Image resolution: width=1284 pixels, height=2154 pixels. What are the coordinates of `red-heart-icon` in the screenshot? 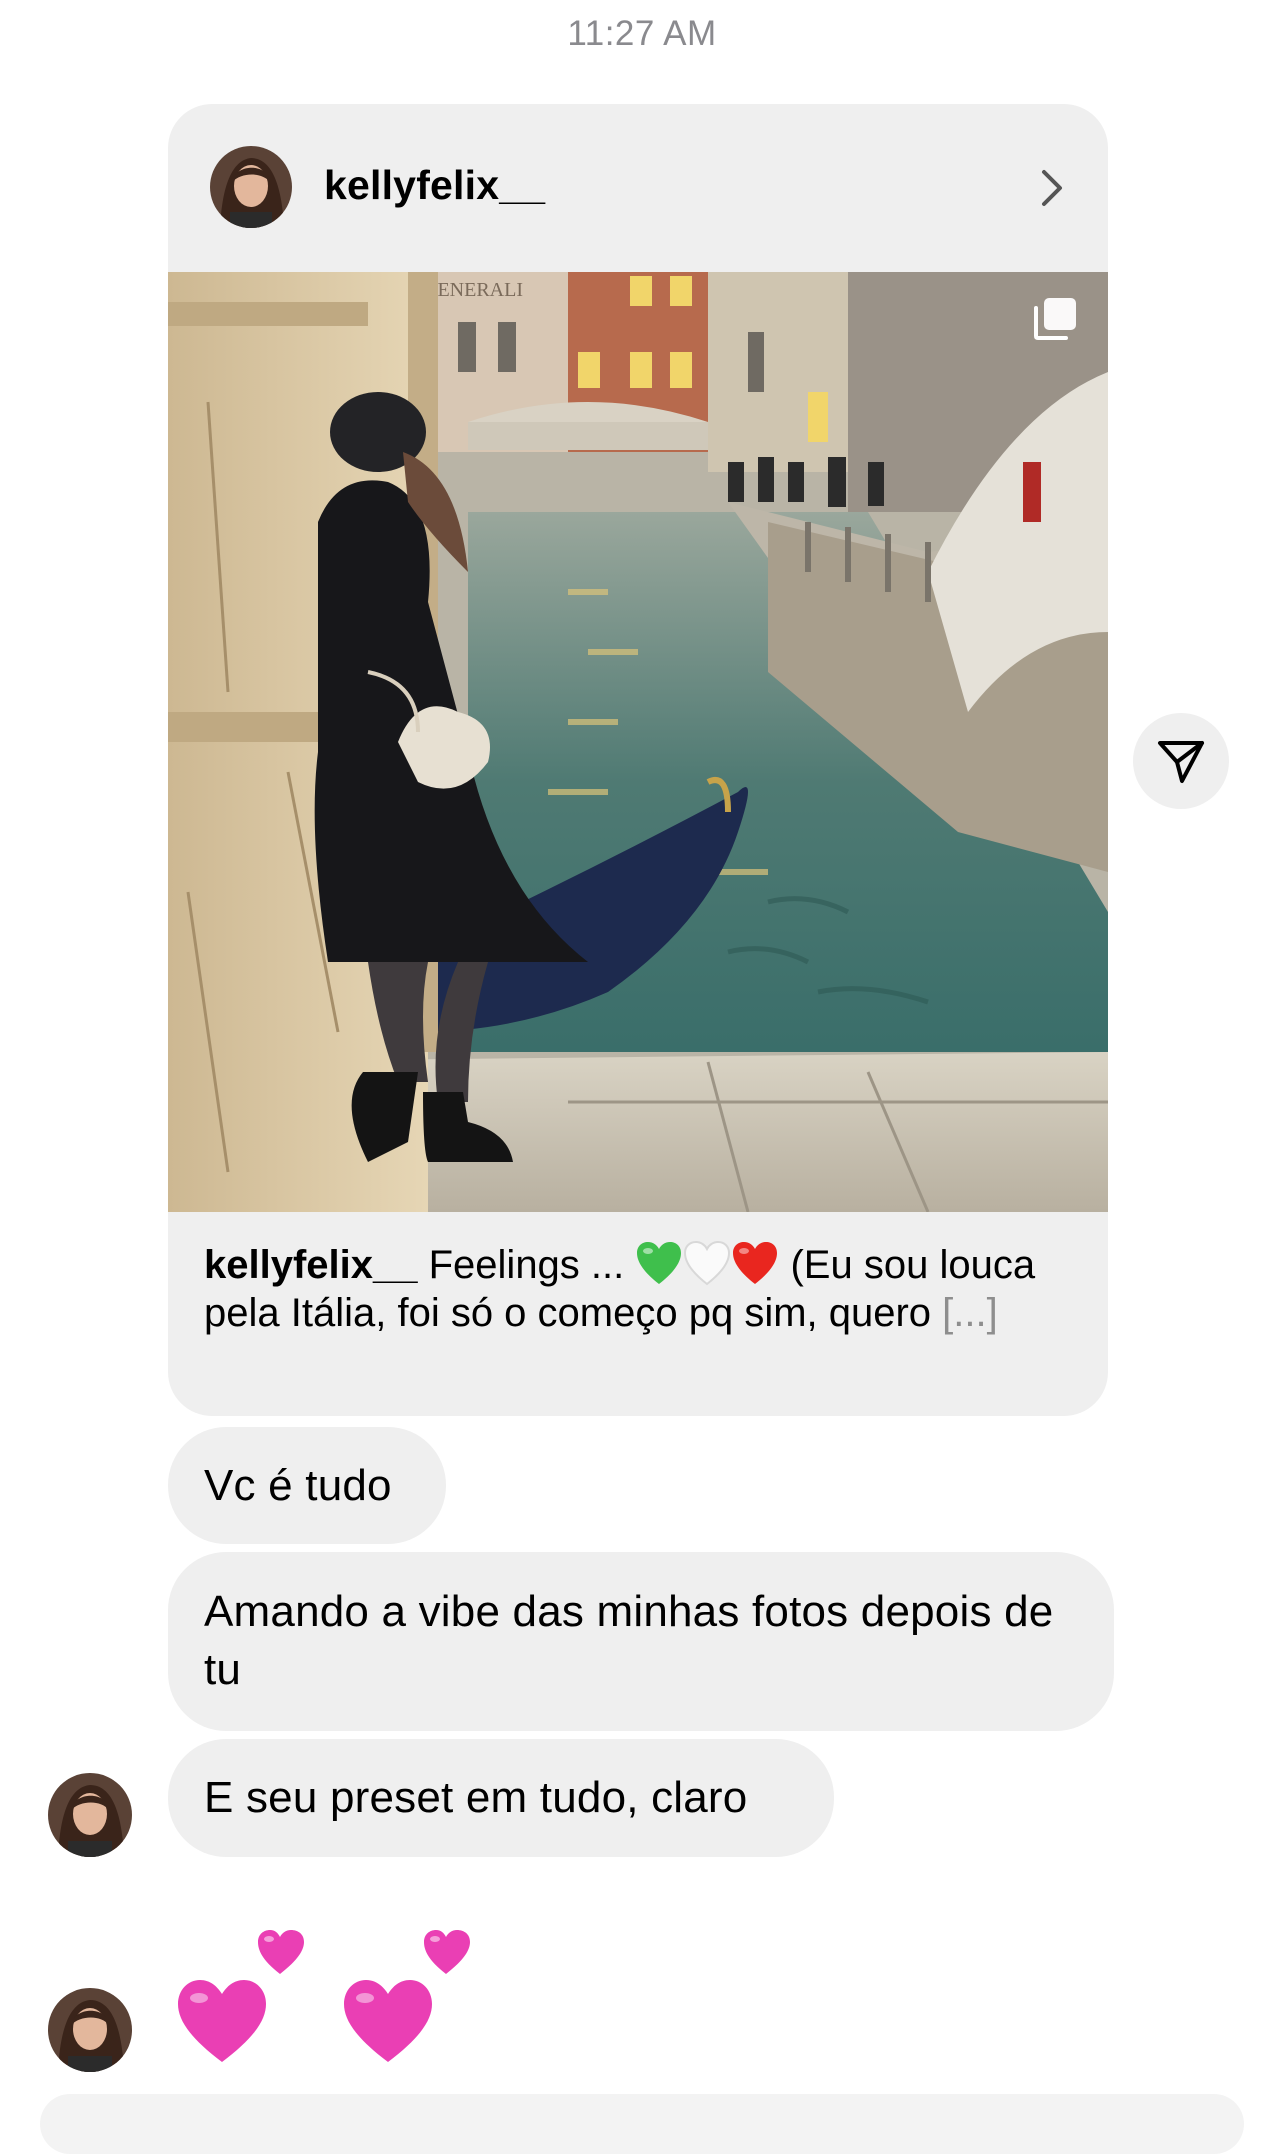 It's located at (755, 1263).